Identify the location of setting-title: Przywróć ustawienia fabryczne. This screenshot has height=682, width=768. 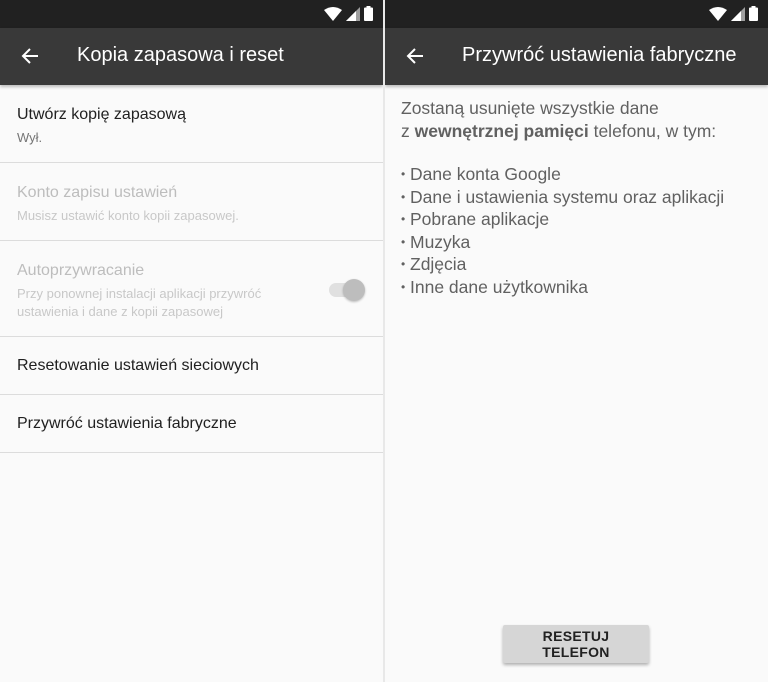
(127, 423).